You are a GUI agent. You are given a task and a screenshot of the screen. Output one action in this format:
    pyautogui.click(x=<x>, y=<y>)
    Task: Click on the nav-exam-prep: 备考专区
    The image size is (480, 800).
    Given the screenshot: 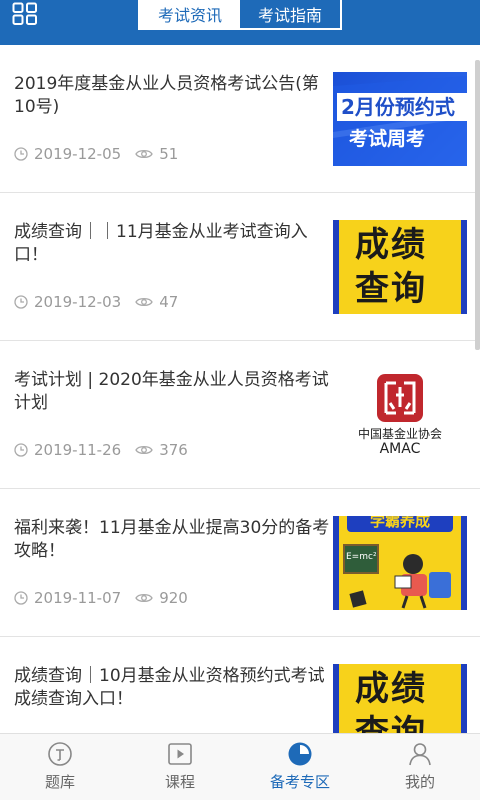 What is the action you would take?
    pyautogui.click(x=300, y=767)
    